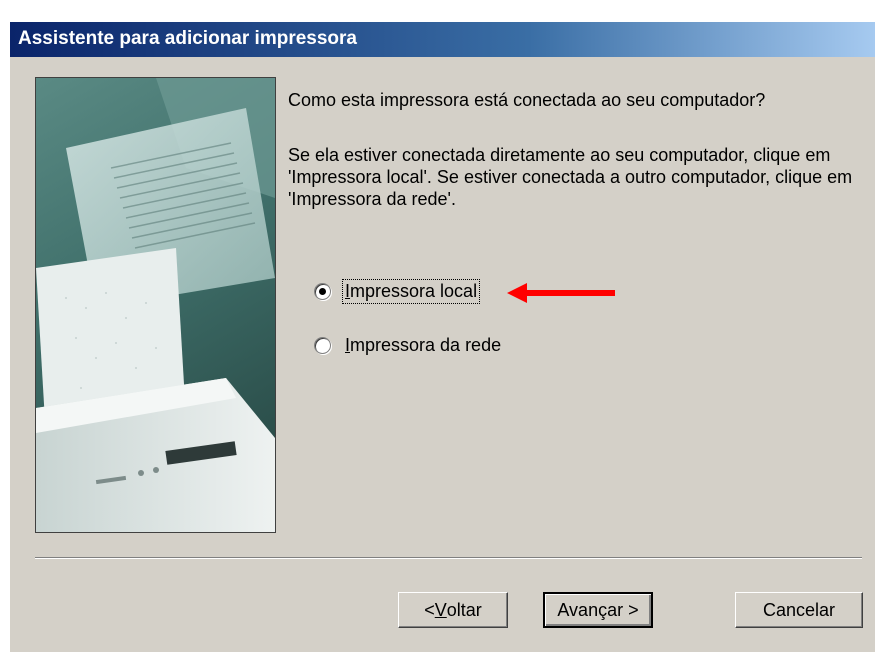  Describe the element at coordinates (442, 39) in the screenshot. I see `title-bar: Assistente para adicionar impressora` at that location.